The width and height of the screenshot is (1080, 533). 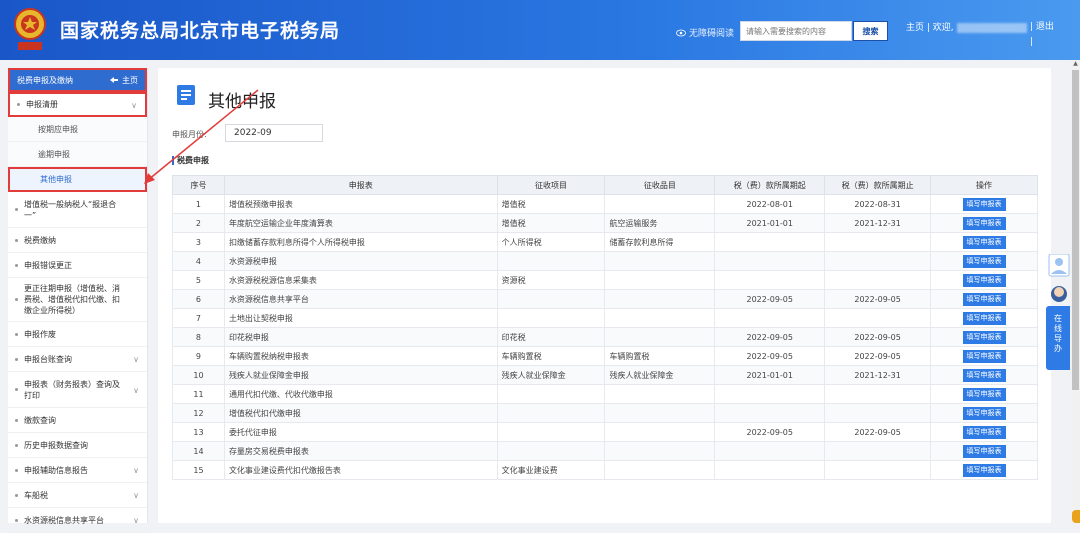 What do you see at coordinates (124, 80) in the screenshot?
I see `sidebar-home-link: 主页` at bounding box center [124, 80].